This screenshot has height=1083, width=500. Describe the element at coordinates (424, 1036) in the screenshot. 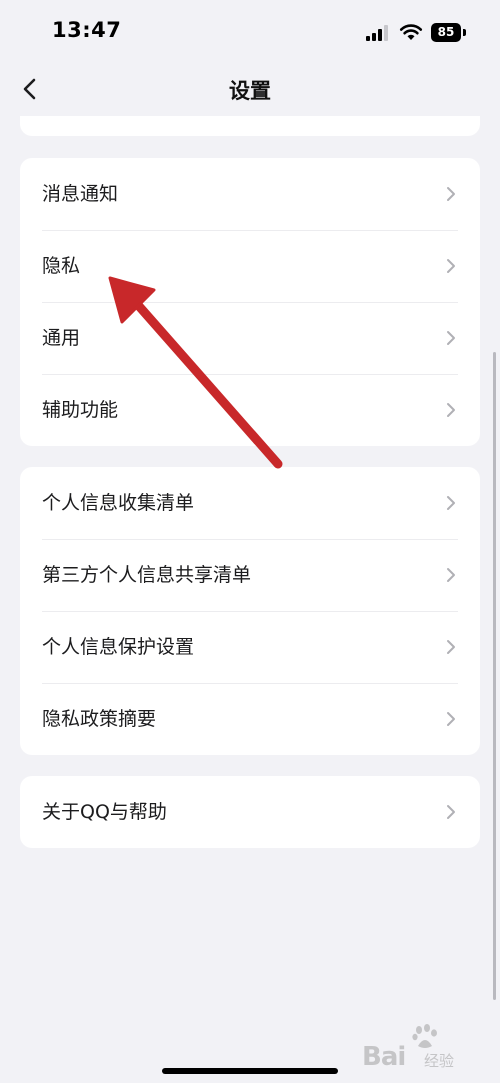

I see `paw-logo-icon` at that location.